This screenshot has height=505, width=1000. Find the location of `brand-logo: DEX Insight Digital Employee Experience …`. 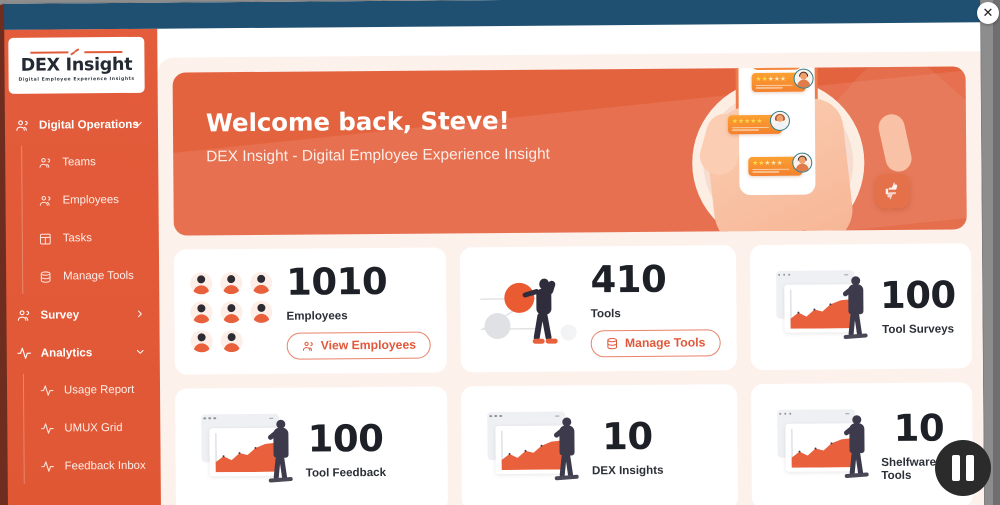

brand-logo: DEX Insight Digital Employee Experience … is located at coordinates (76, 65).